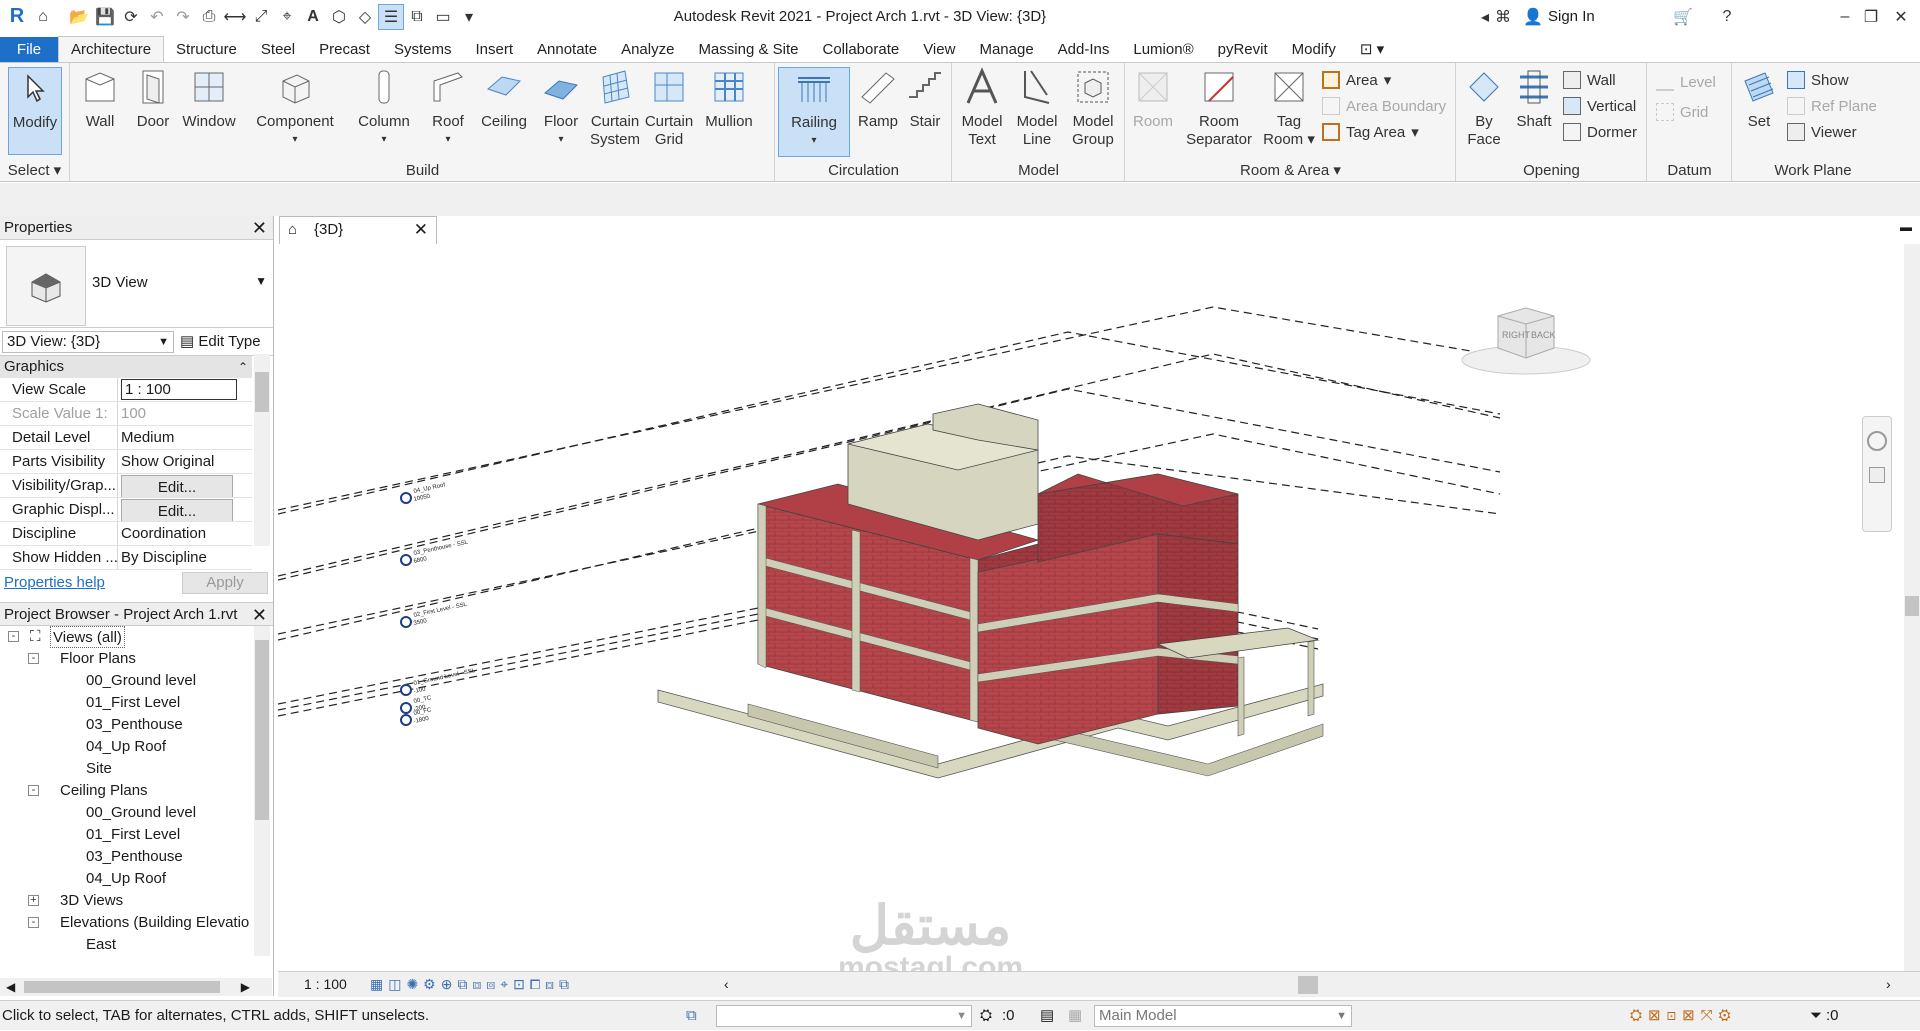 This screenshot has width=1920, height=1031. I want to click on roof-button: Roof ▾, so click(448, 108).